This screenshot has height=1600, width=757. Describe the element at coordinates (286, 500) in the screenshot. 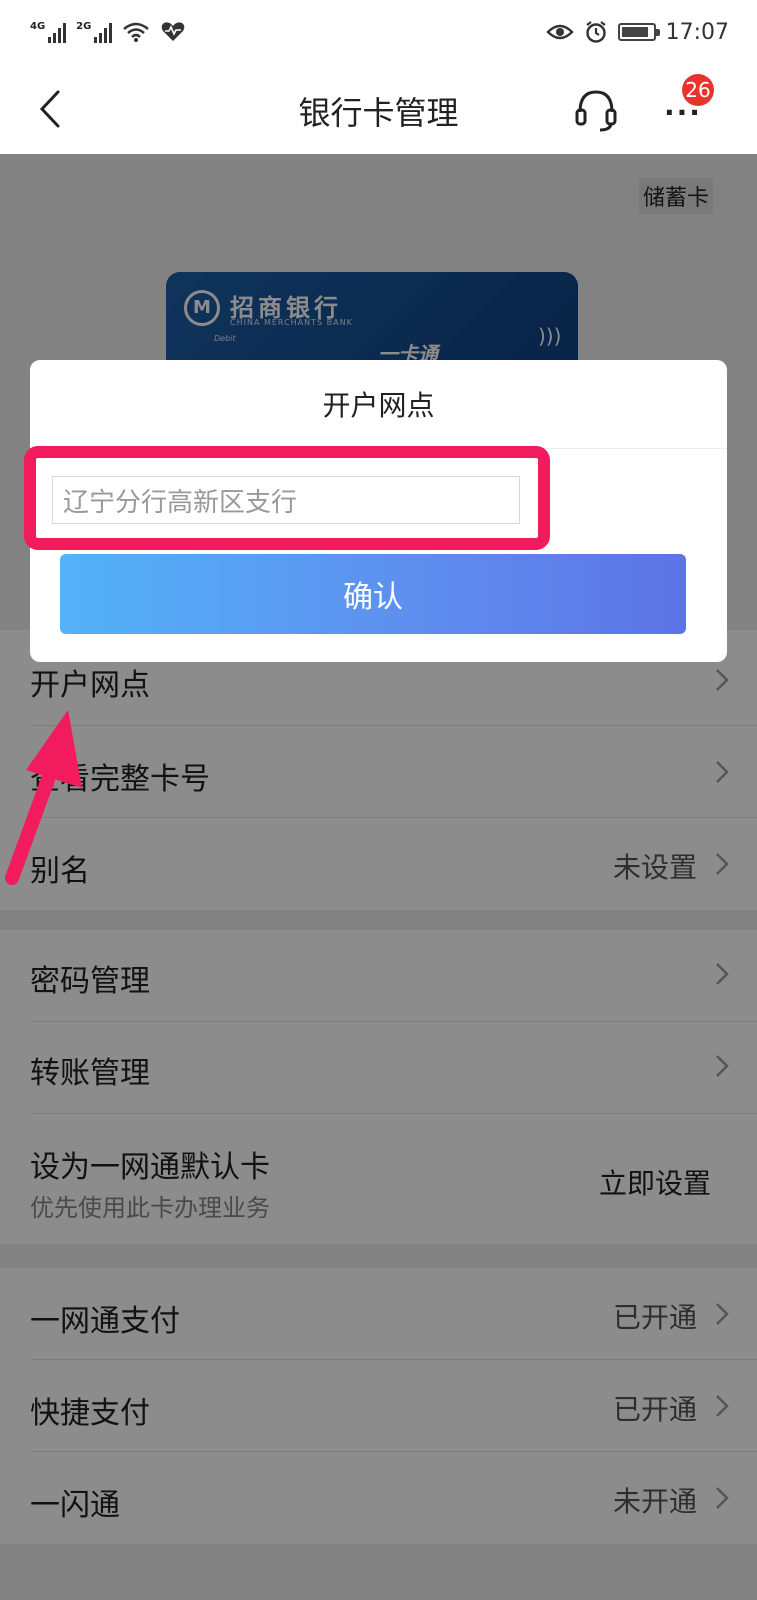

I see `branch-input` at that location.